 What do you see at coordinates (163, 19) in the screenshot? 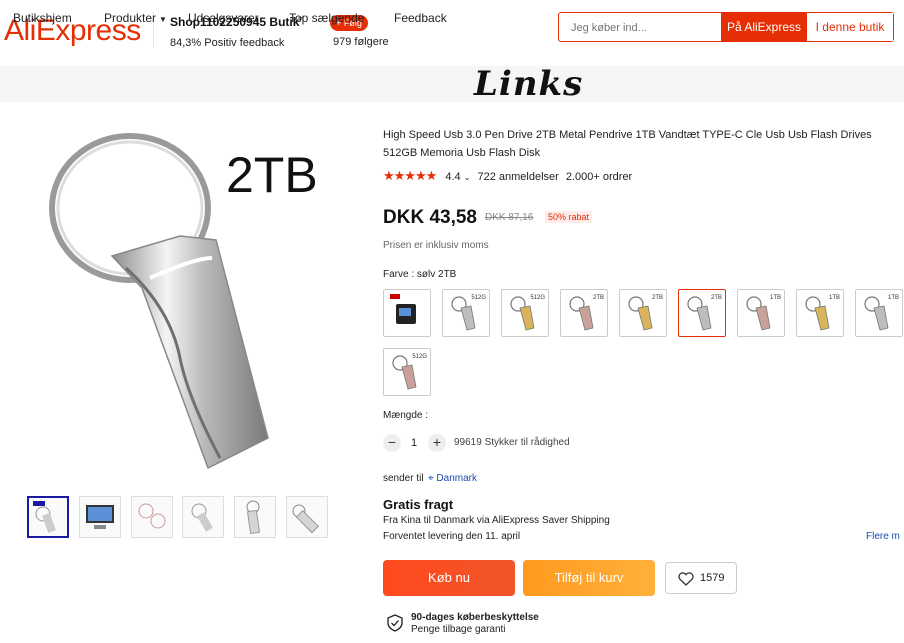
I see `chevron-down-icon: ▼` at bounding box center [163, 19].